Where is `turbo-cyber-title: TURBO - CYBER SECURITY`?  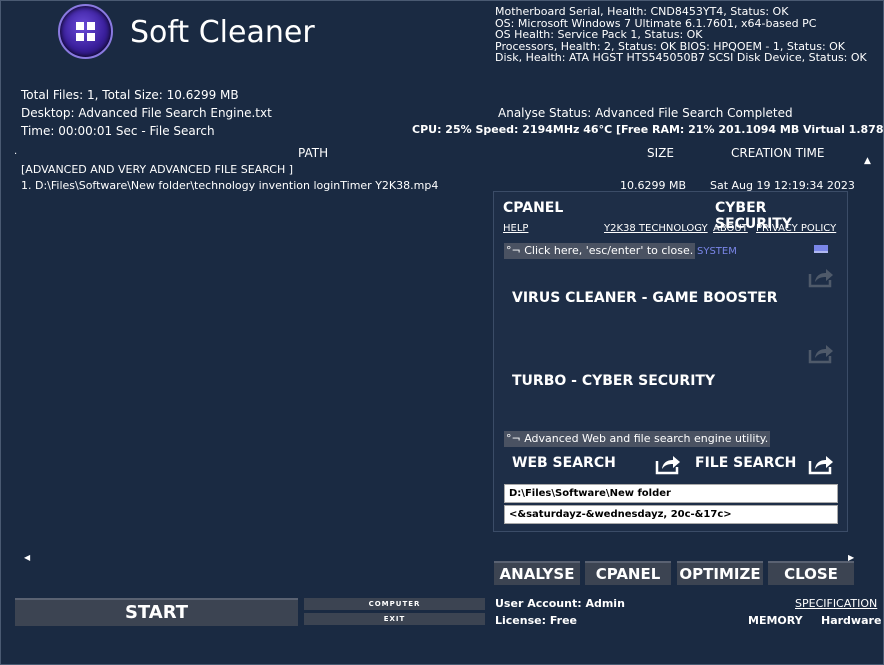 turbo-cyber-title: TURBO - CYBER SECURITY is located at coordinates (613, 381).